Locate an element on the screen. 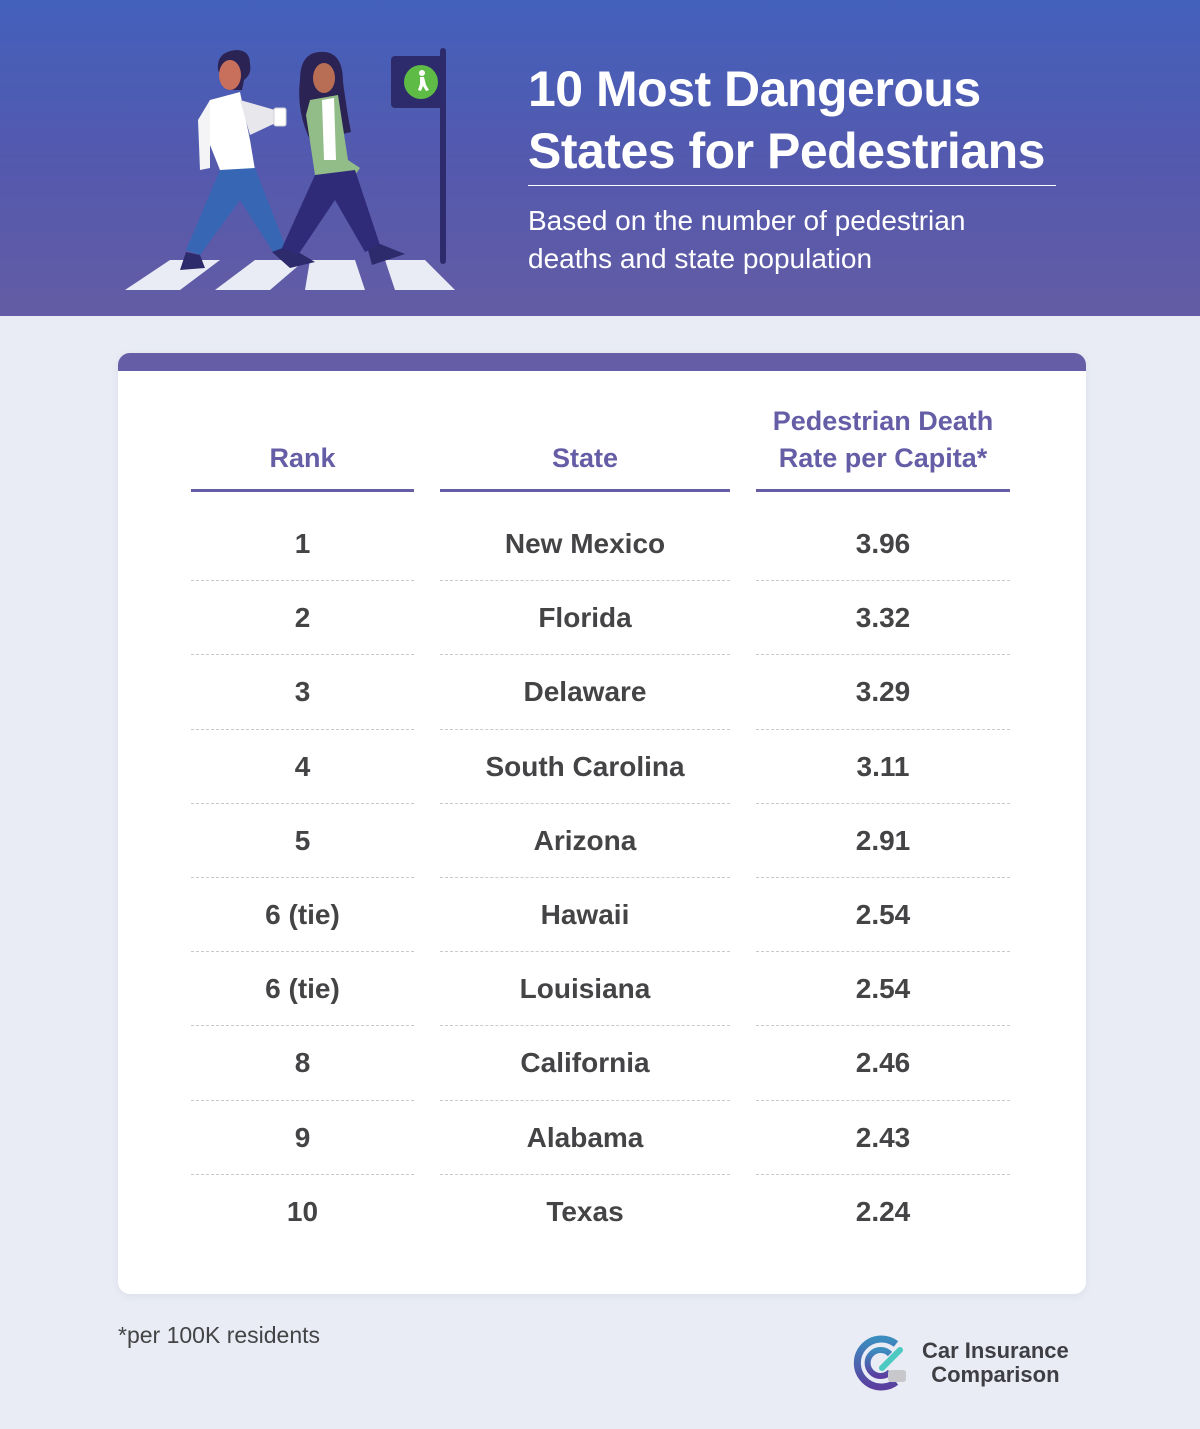  header-rule-rate is located at coordinates (883, 490).